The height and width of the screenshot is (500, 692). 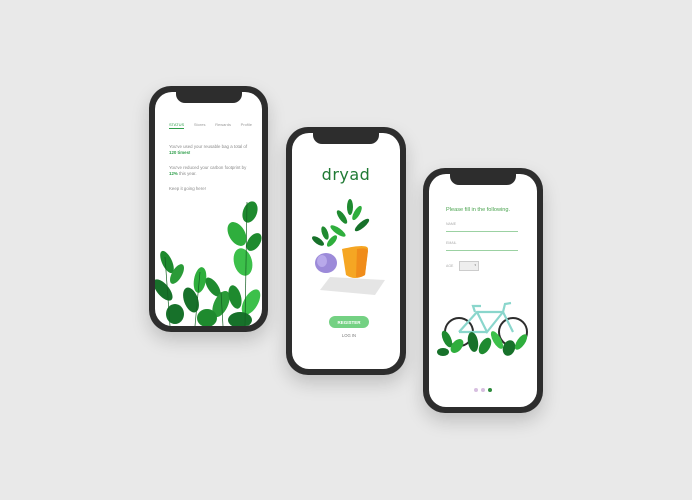 I want to click on welcome-screen: dryad REGISTER LOG IN, so click(x=346, y=251).